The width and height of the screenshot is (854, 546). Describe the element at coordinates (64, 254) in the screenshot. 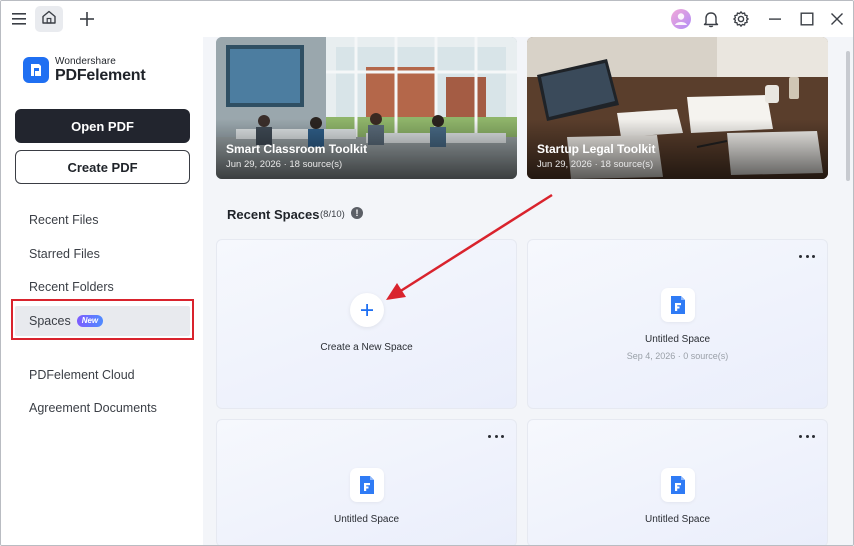

I see `sidebar-item-label: Starred Files` at that location.